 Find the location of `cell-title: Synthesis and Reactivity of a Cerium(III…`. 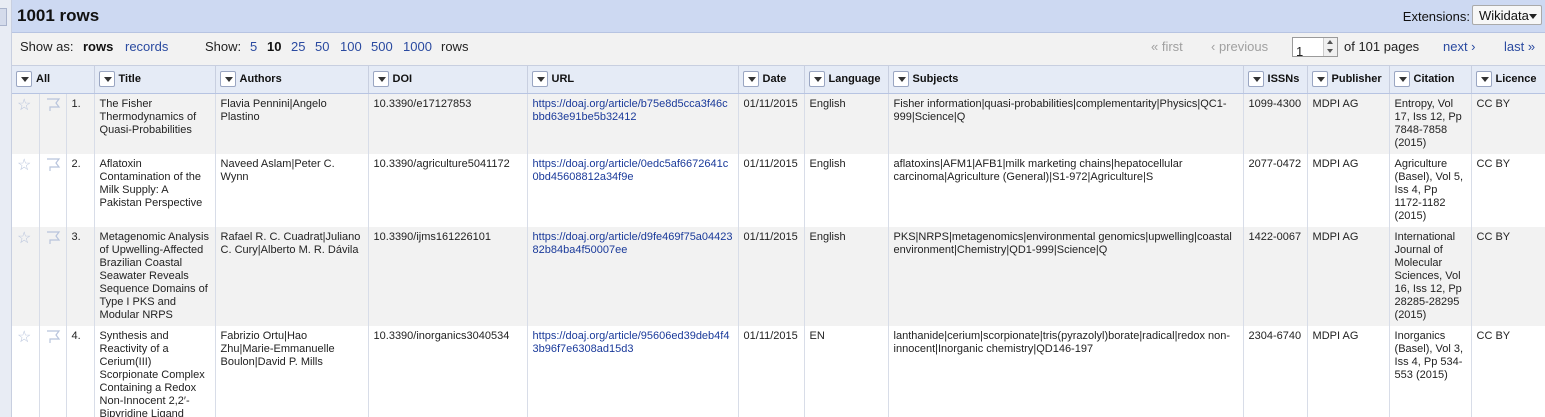

cell-title: Synthesis and Reactivity of a Cerium(III… is located at coordinates (155, 371).